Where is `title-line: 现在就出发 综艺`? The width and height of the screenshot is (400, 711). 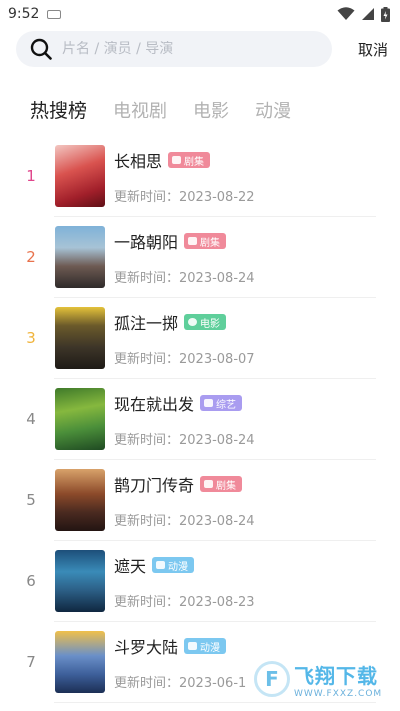
title-line: 现在就出发 综艺 is located at coordinates (178, 403).